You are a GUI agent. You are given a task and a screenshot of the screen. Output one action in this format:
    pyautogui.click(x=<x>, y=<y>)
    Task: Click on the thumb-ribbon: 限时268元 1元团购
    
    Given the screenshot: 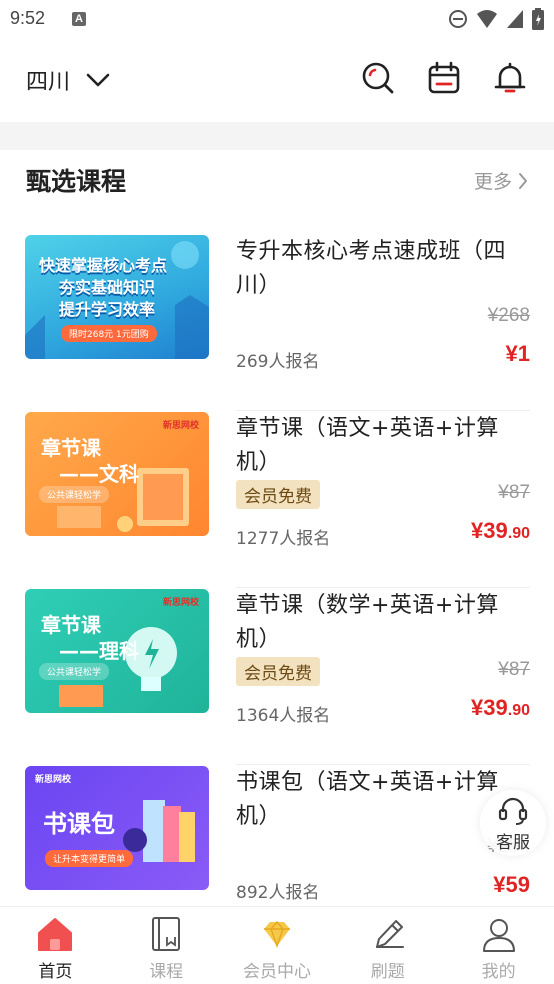 What is the action you would take?
    pyautogui.click(x=109, y=333)
    